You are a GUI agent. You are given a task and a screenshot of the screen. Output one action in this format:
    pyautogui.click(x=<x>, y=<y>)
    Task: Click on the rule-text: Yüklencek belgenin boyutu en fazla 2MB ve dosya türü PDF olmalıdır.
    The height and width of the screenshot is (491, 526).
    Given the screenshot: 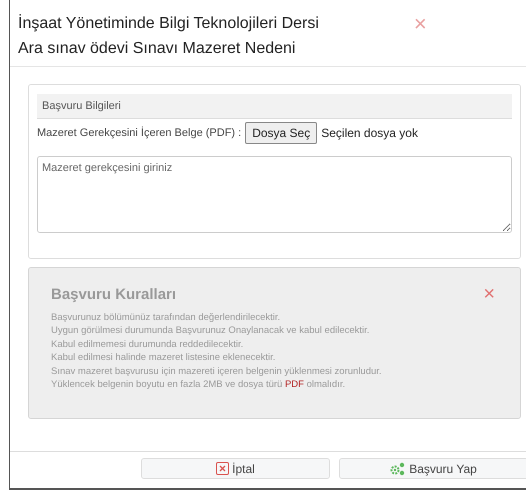 What is the action you would take?
    pyautogui.click(x=198, y=385)
    